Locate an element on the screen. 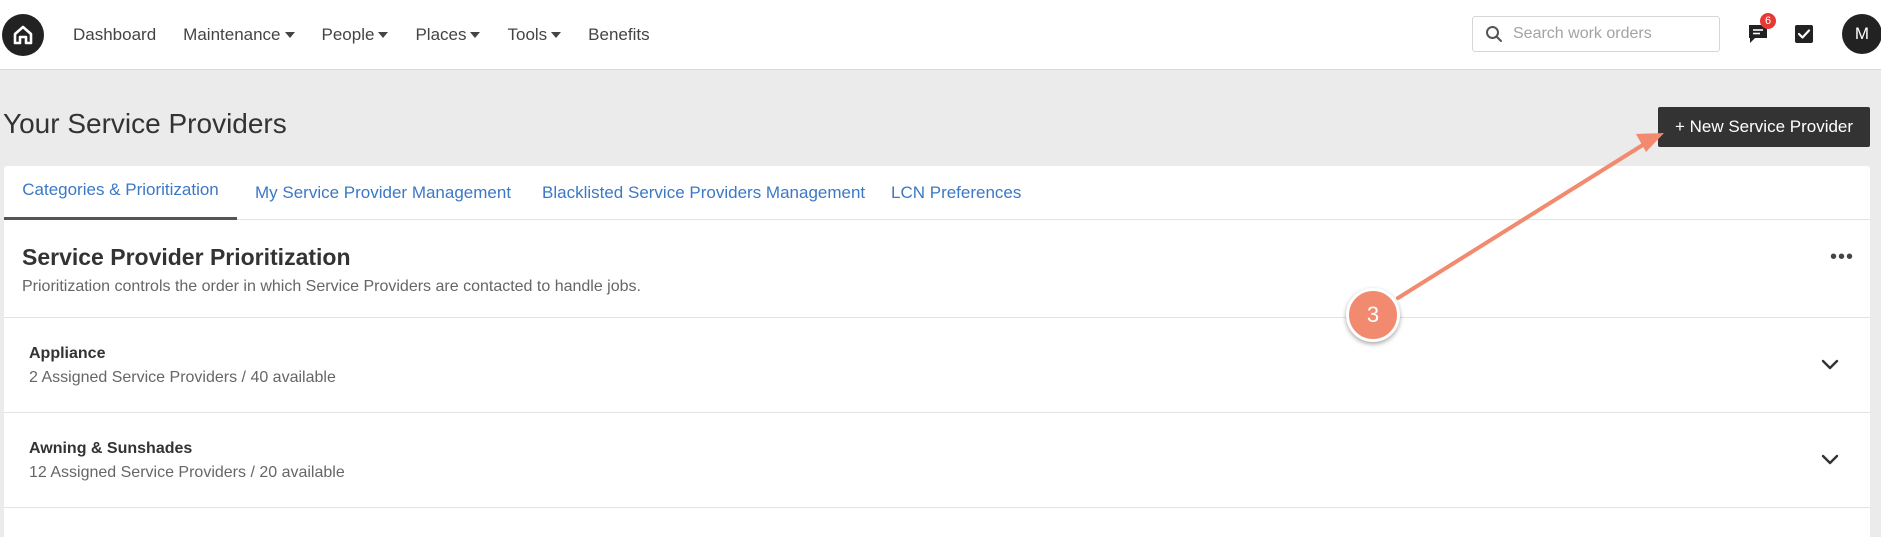 This screenshot has height=537, width=1881. tab-my-service-provider-management: My Service Provider Management is located at coordinates (383, 193).